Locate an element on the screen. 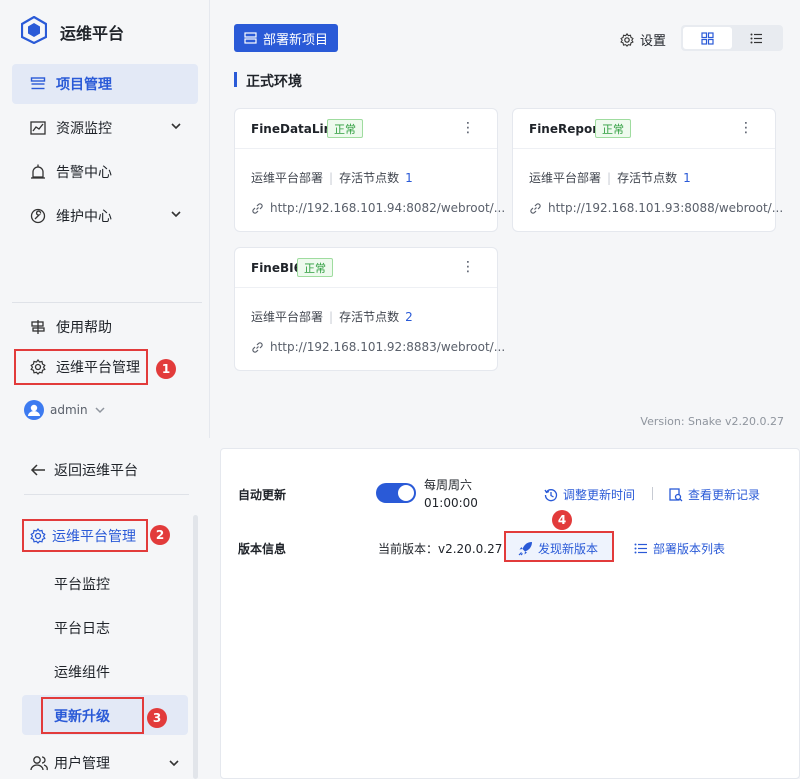  sidebar-item-help: 使用帮助 is located at coordinates (105, 327).